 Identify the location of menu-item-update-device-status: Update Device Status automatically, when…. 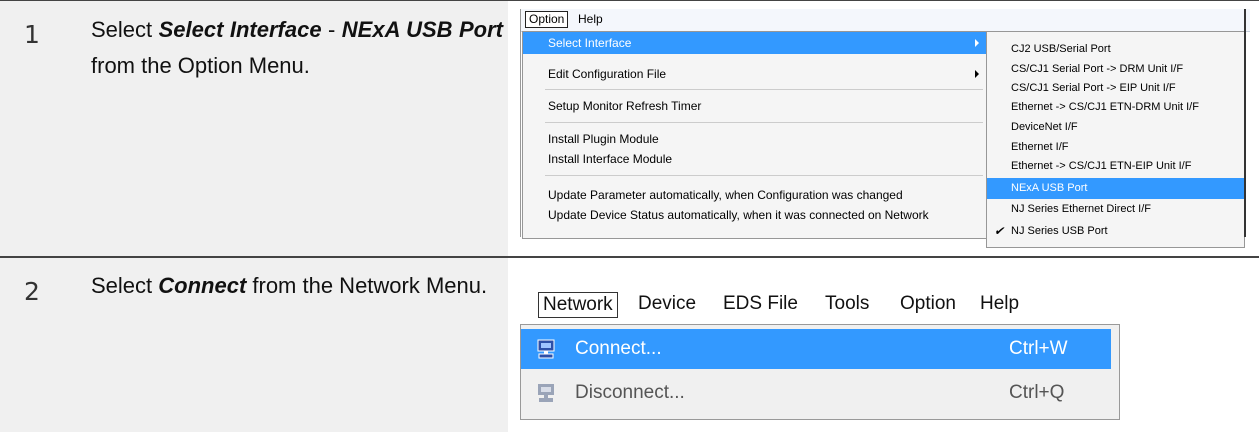
(755, 215).